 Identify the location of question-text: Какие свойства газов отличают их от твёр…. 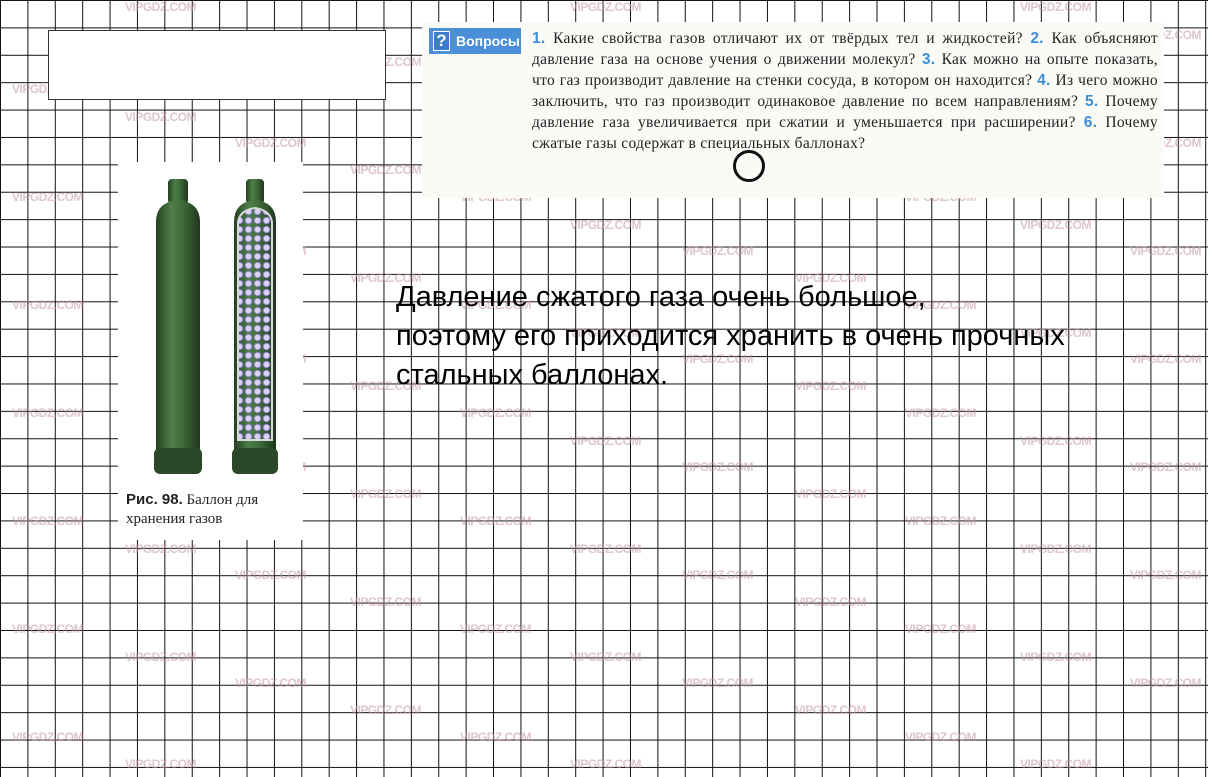
(788, 38).